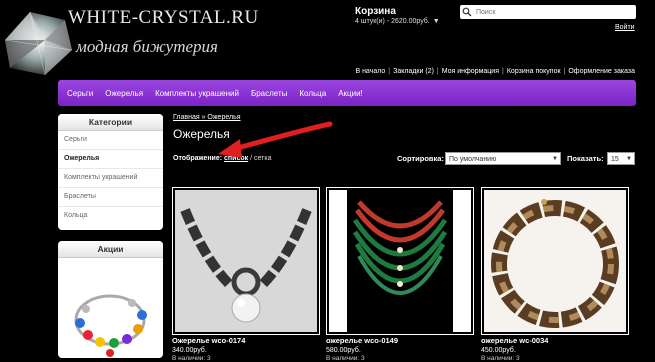  What do you see at coordinates (534, 71) in the screenshot?
I see `top-link-cart: Корзина покупок` at bounding box center [534, 71].